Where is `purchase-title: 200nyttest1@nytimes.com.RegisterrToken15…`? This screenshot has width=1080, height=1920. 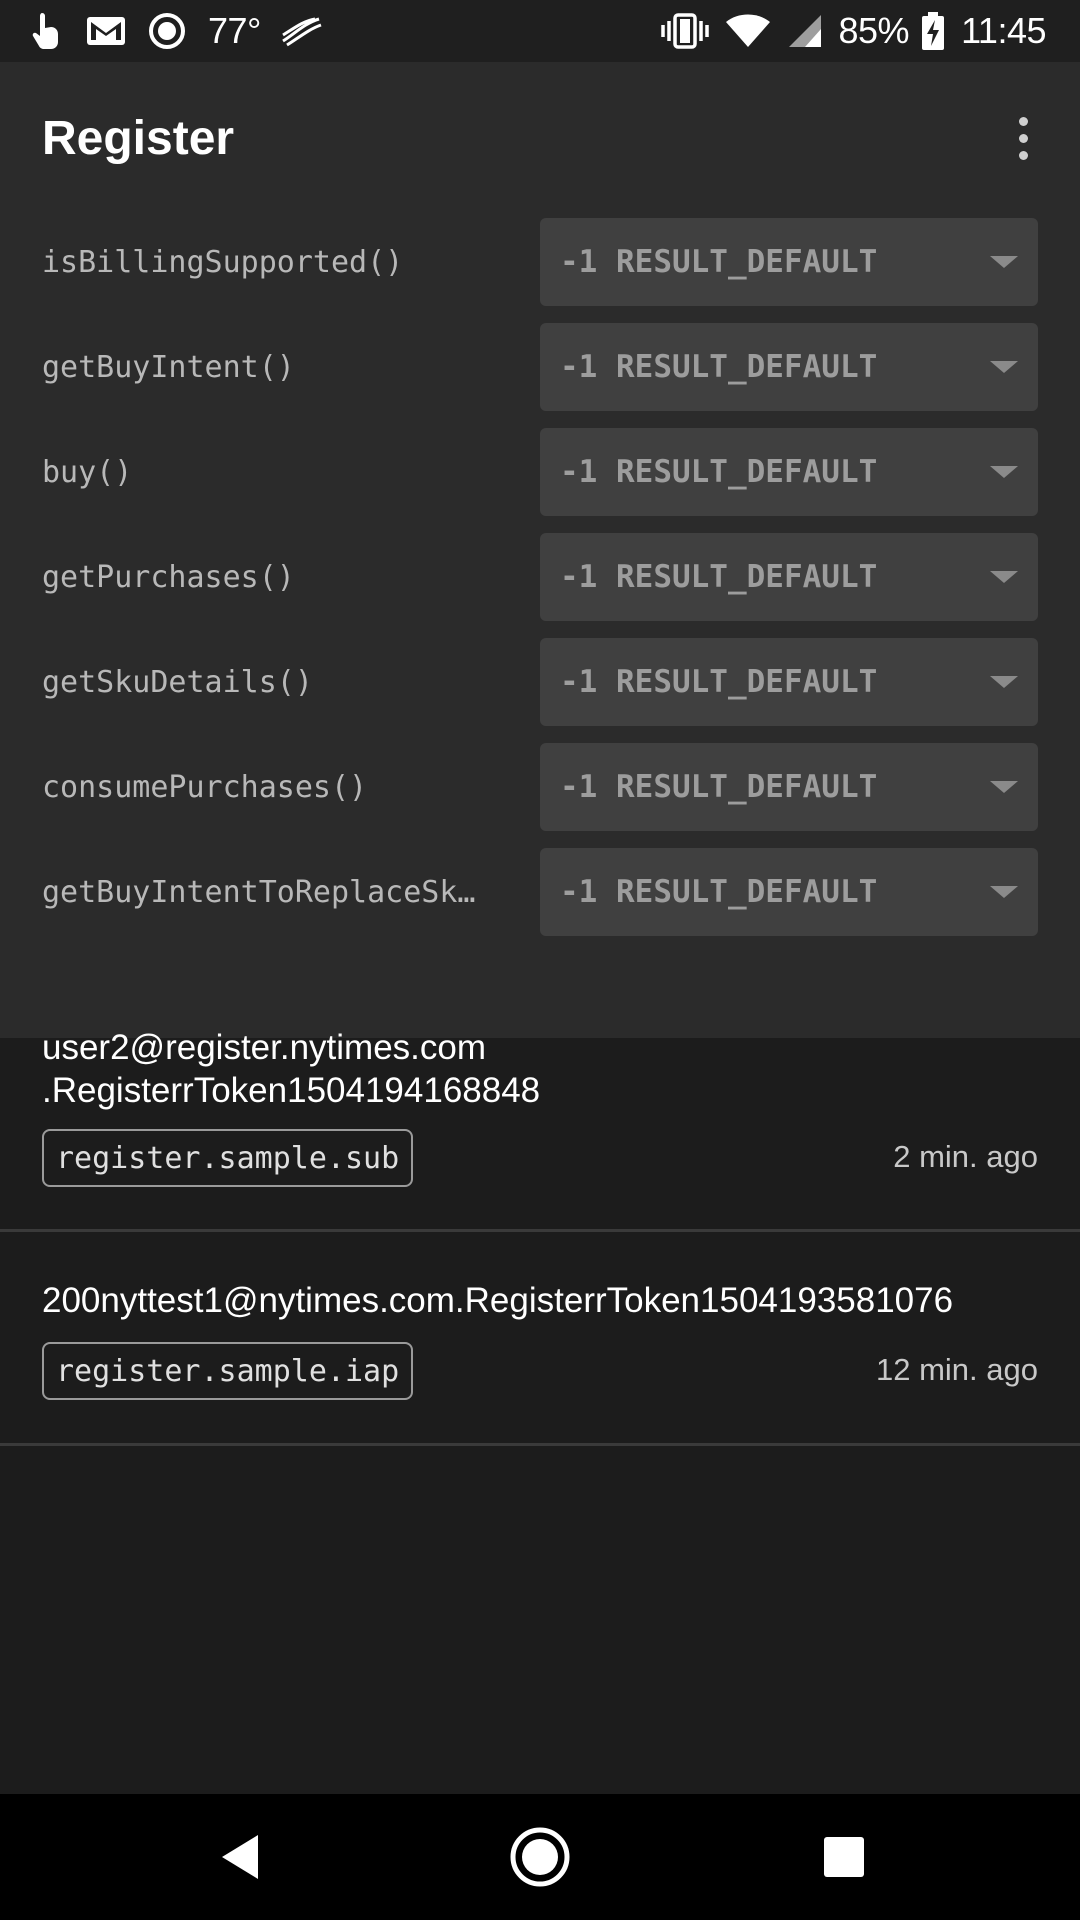 purchase-title: 200nyttest1@nytimes.com.RegisterrToken15… is located at coordinates (498, 1300).